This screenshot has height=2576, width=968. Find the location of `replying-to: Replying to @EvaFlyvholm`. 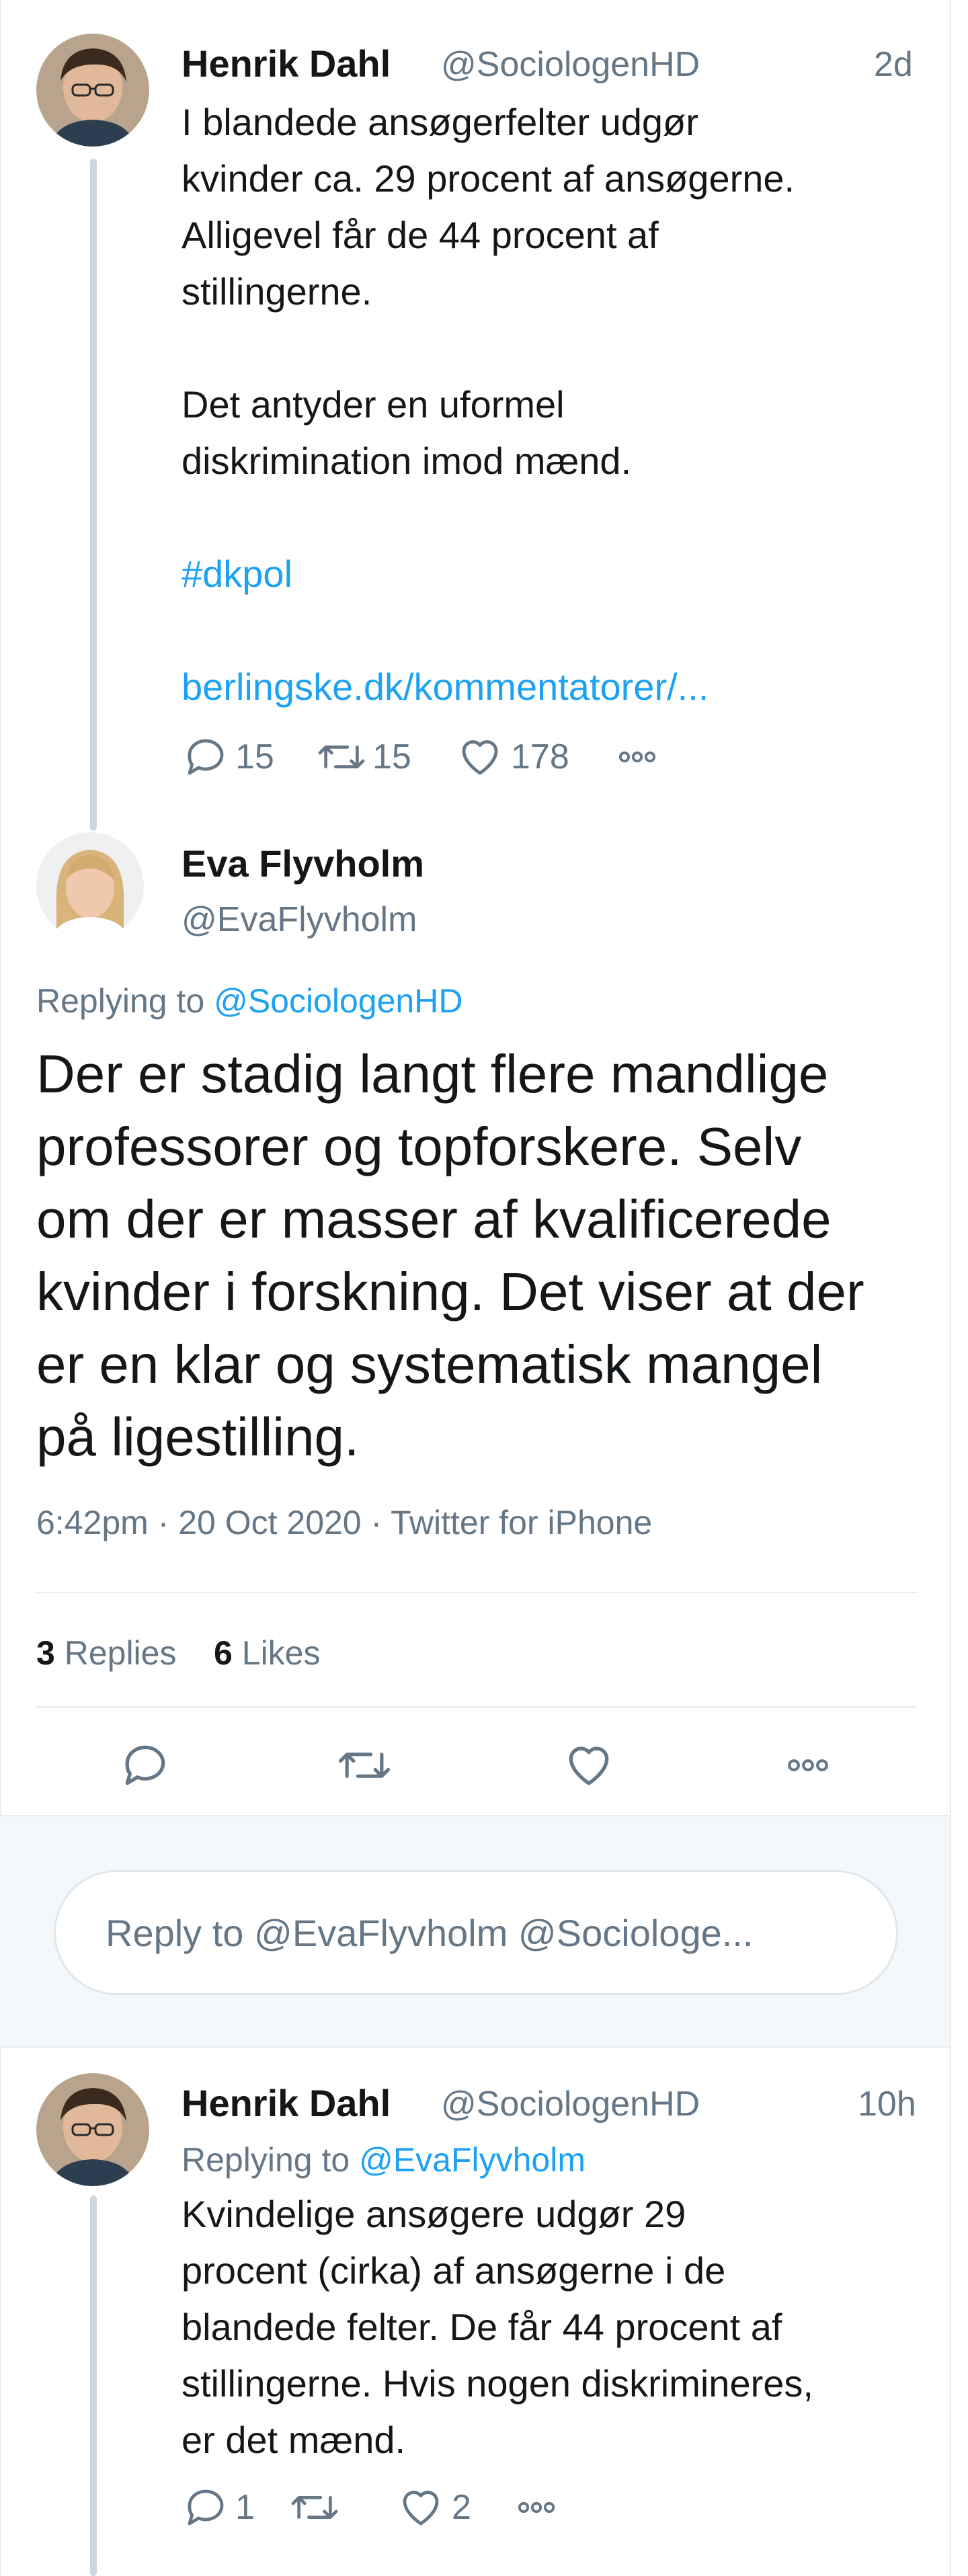

replying-to: Replying to @EvaFlyvholm is located at coordinates (384, 2159).